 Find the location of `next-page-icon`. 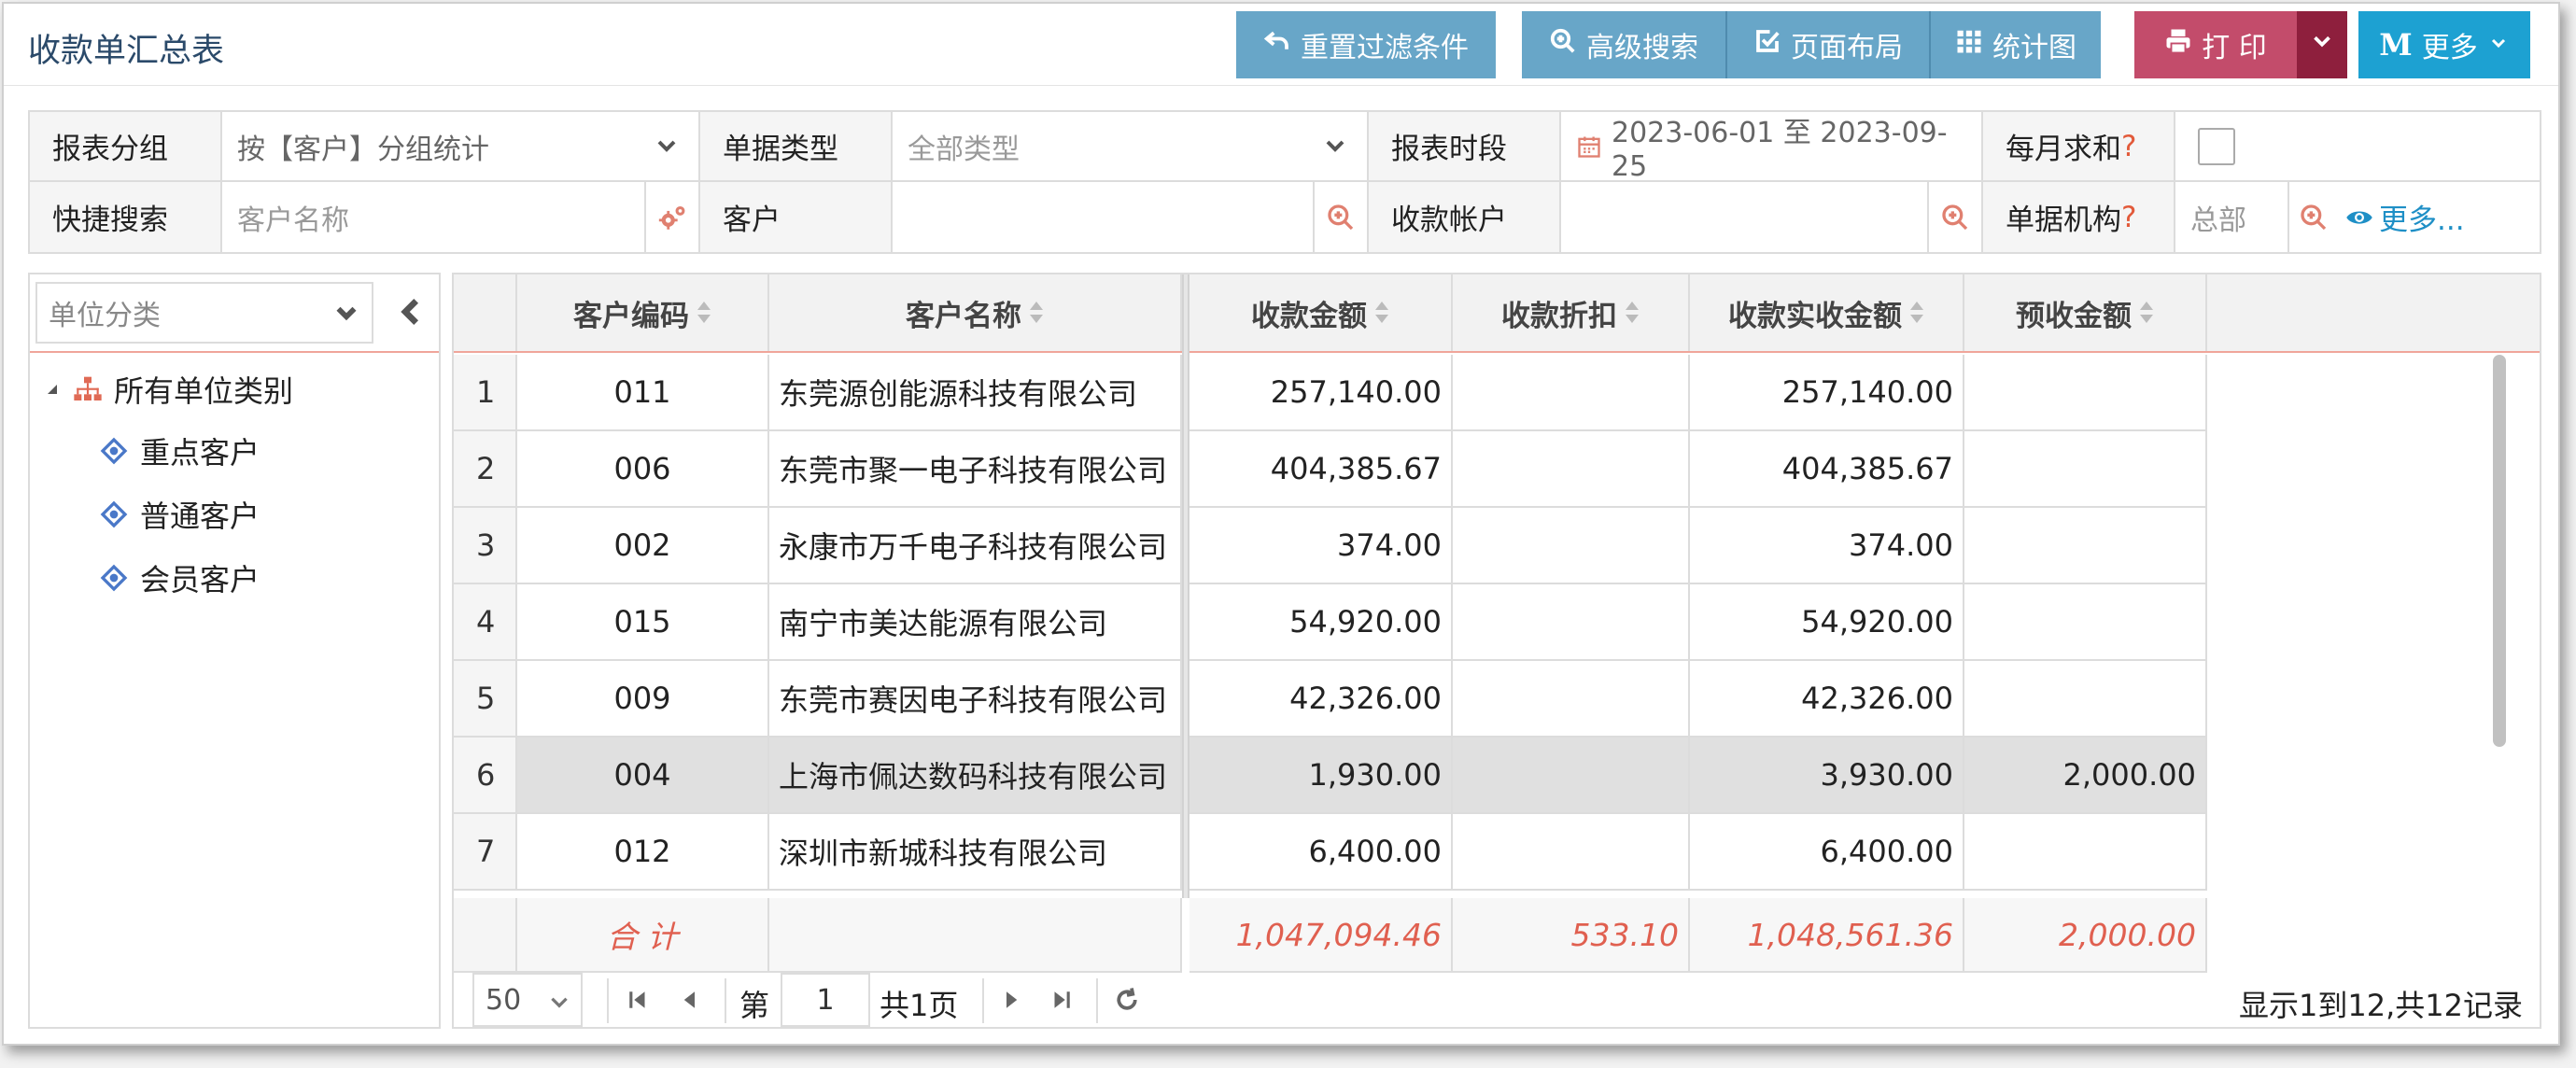

next-page-icon is located at coordinates (1011, 1002).